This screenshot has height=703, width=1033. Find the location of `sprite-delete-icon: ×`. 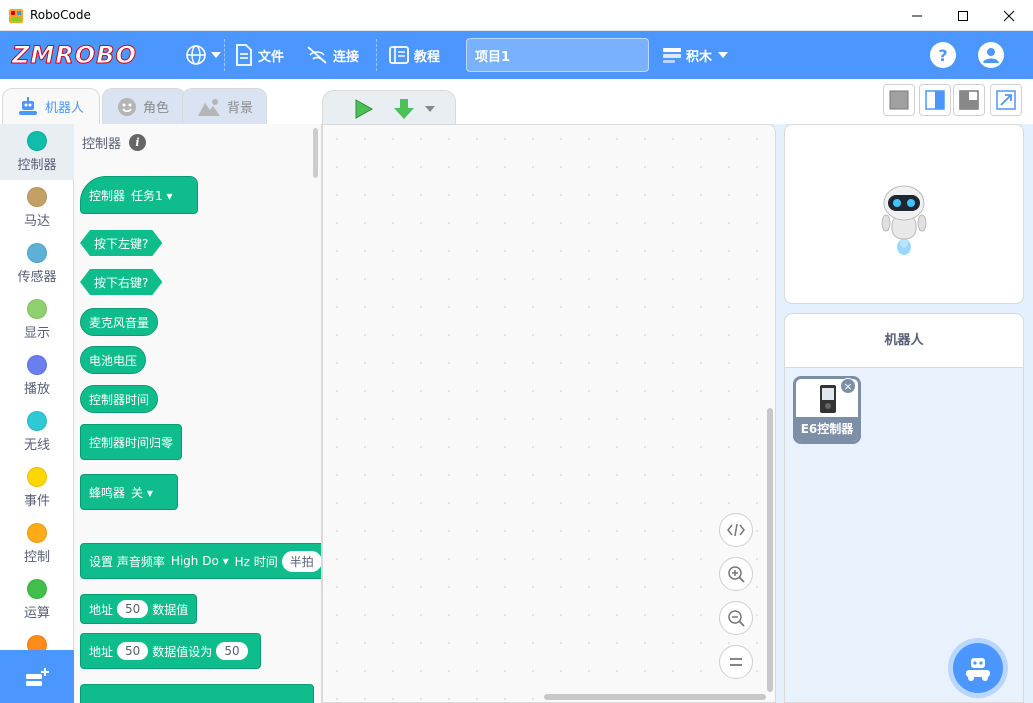

sprite-delete-icon: × is located at coordinates (848, 386).